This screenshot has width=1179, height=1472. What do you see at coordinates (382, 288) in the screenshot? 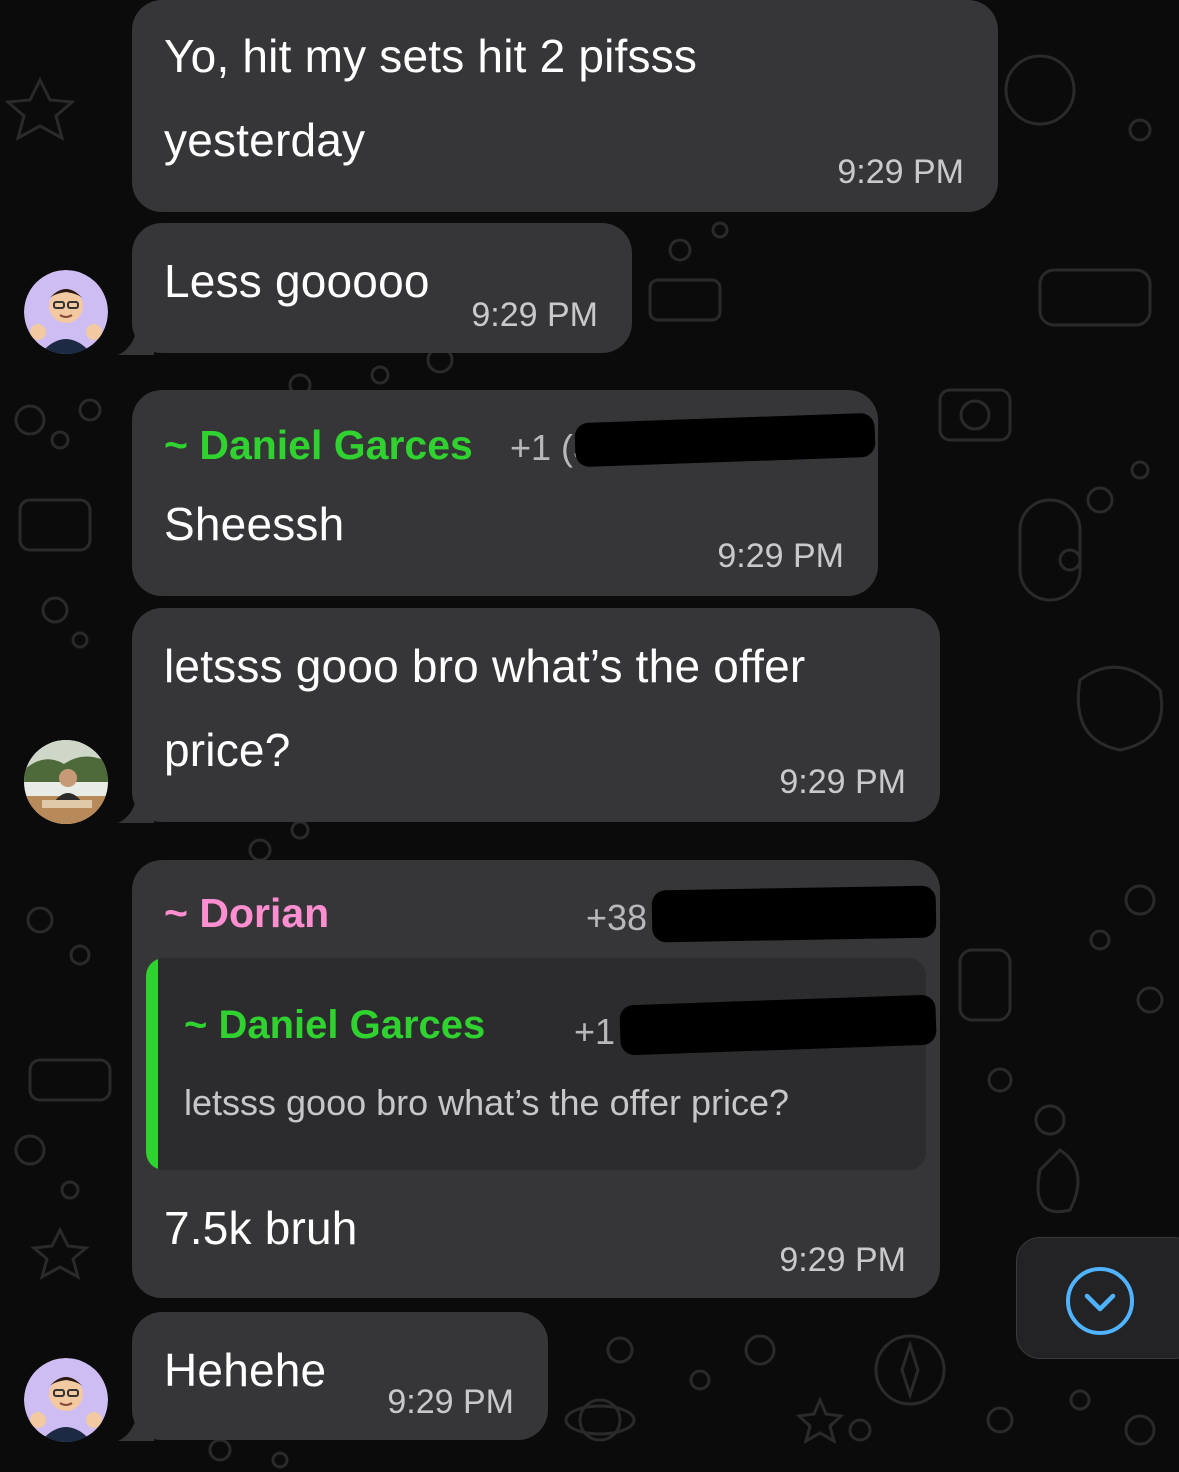
I see `message-bubble-2: Less gooooo 9:29 PM` at bounding box center [382, 288].